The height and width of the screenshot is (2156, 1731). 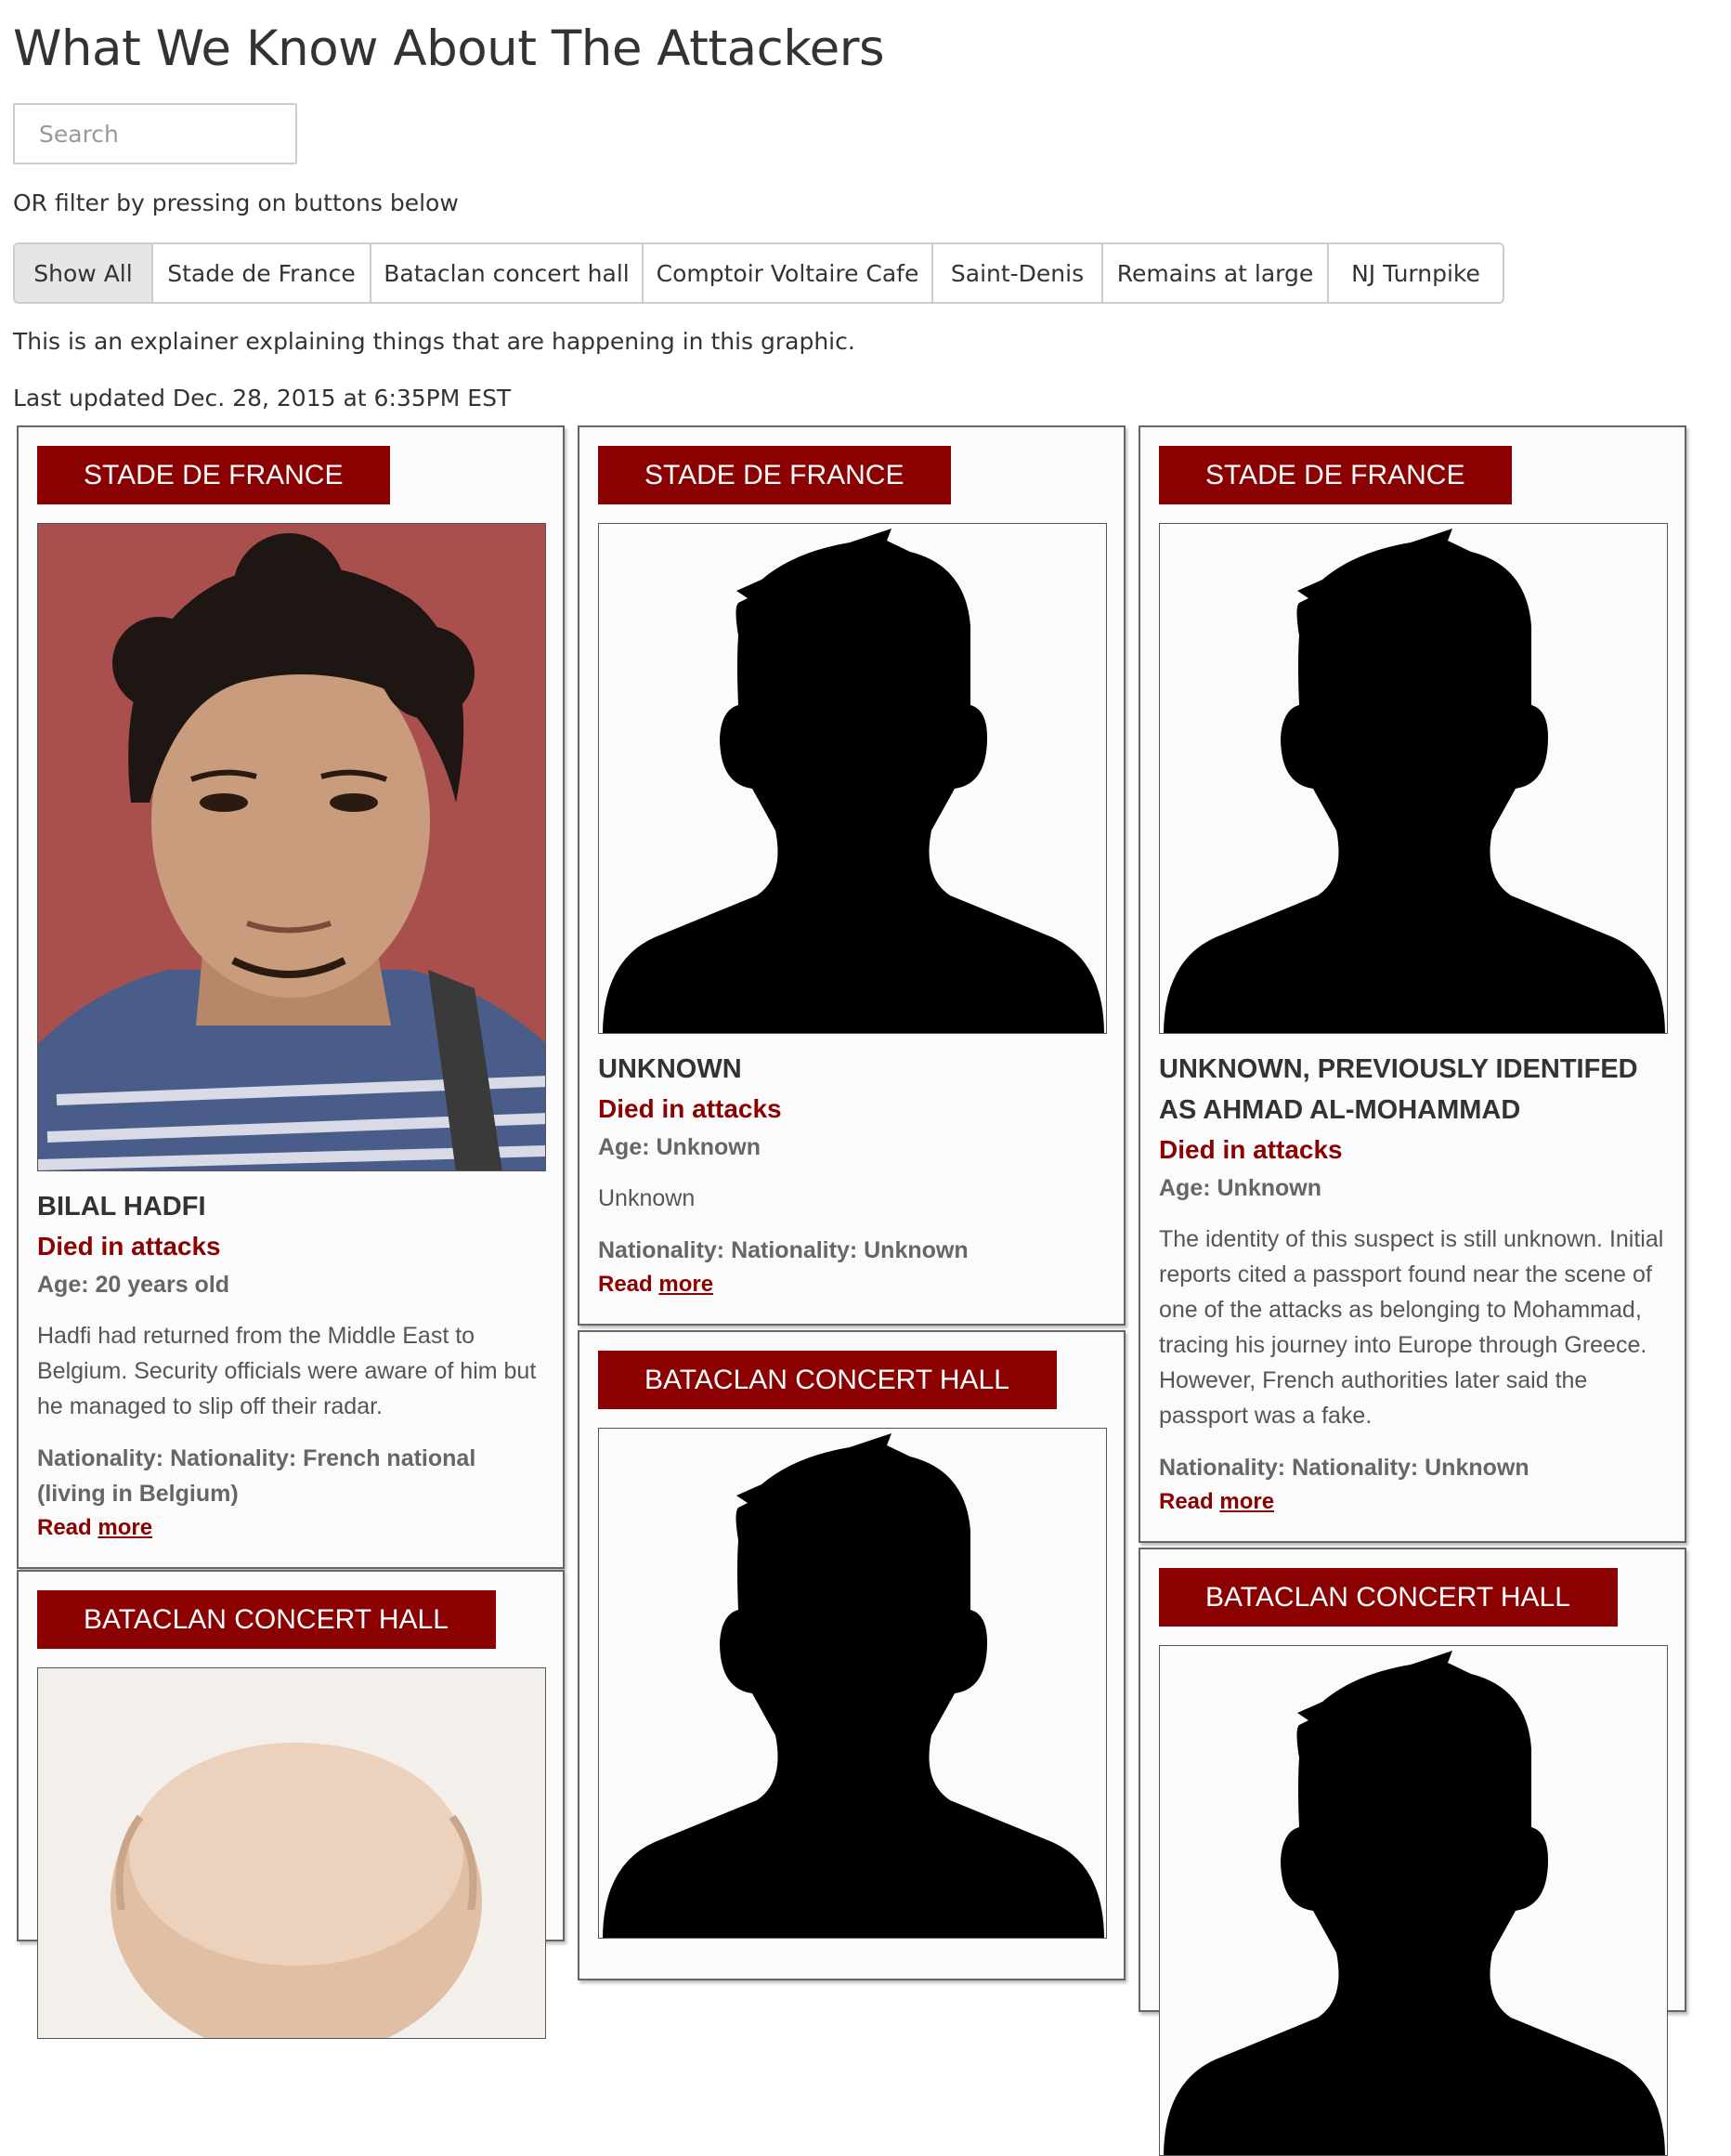 I want to click on filter-bataclan-button: Bataclan concert hall, so click(x=507, y=273).